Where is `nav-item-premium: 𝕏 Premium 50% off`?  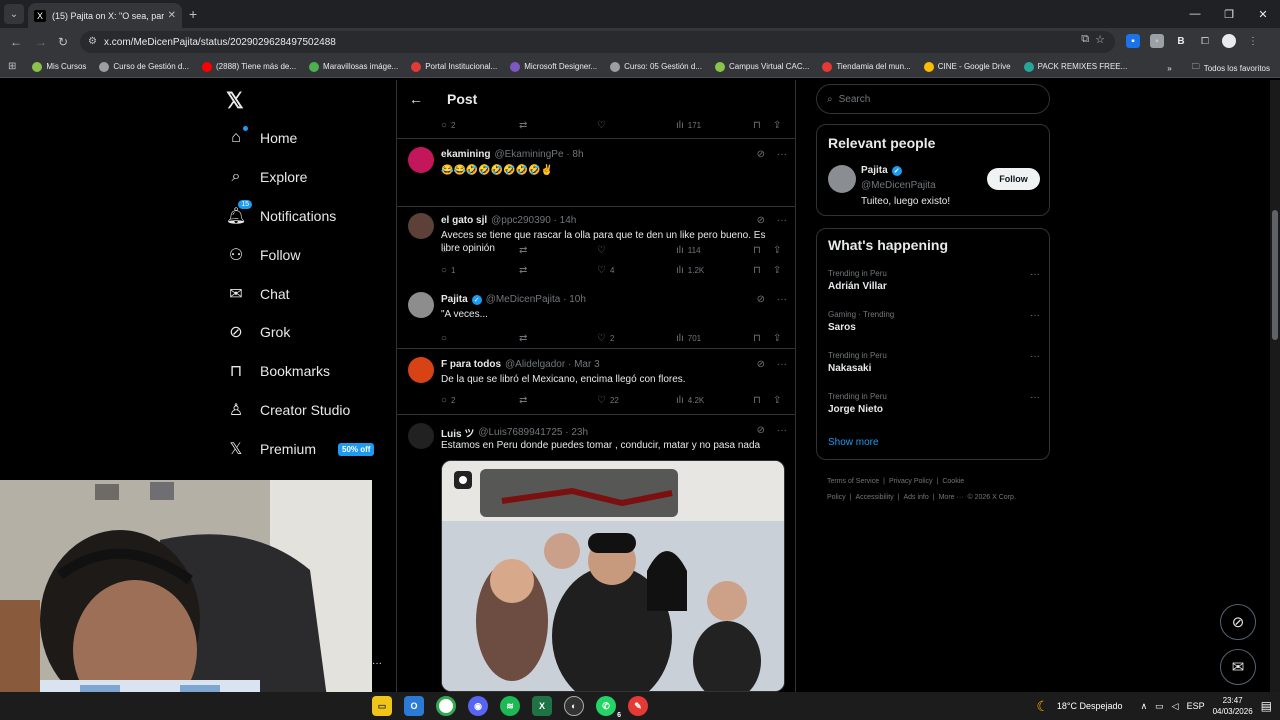
nav-item-premium: 𝕏 Premium 50% off is located at coordinates (300, 449).